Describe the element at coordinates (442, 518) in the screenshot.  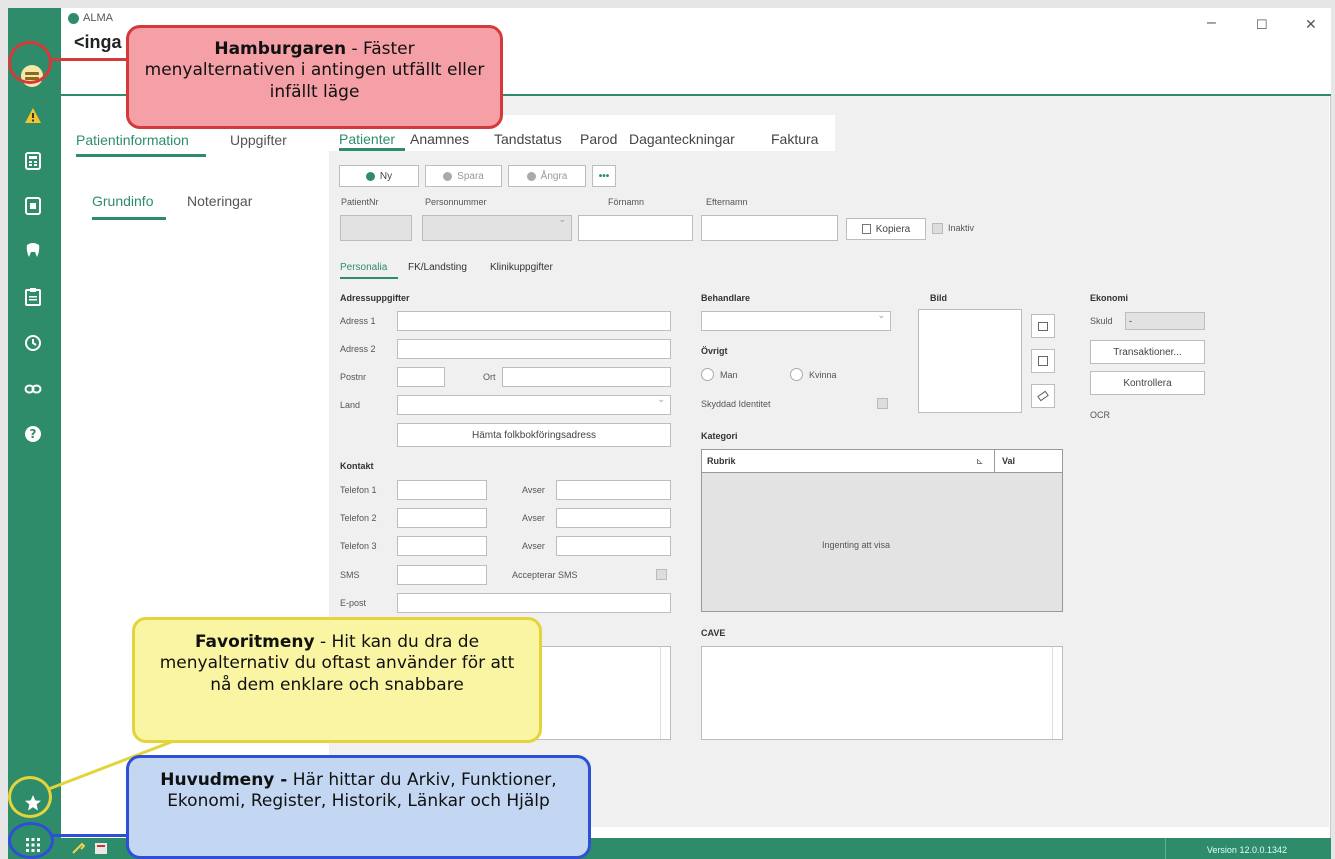
I see `telefon2-field` at that location.